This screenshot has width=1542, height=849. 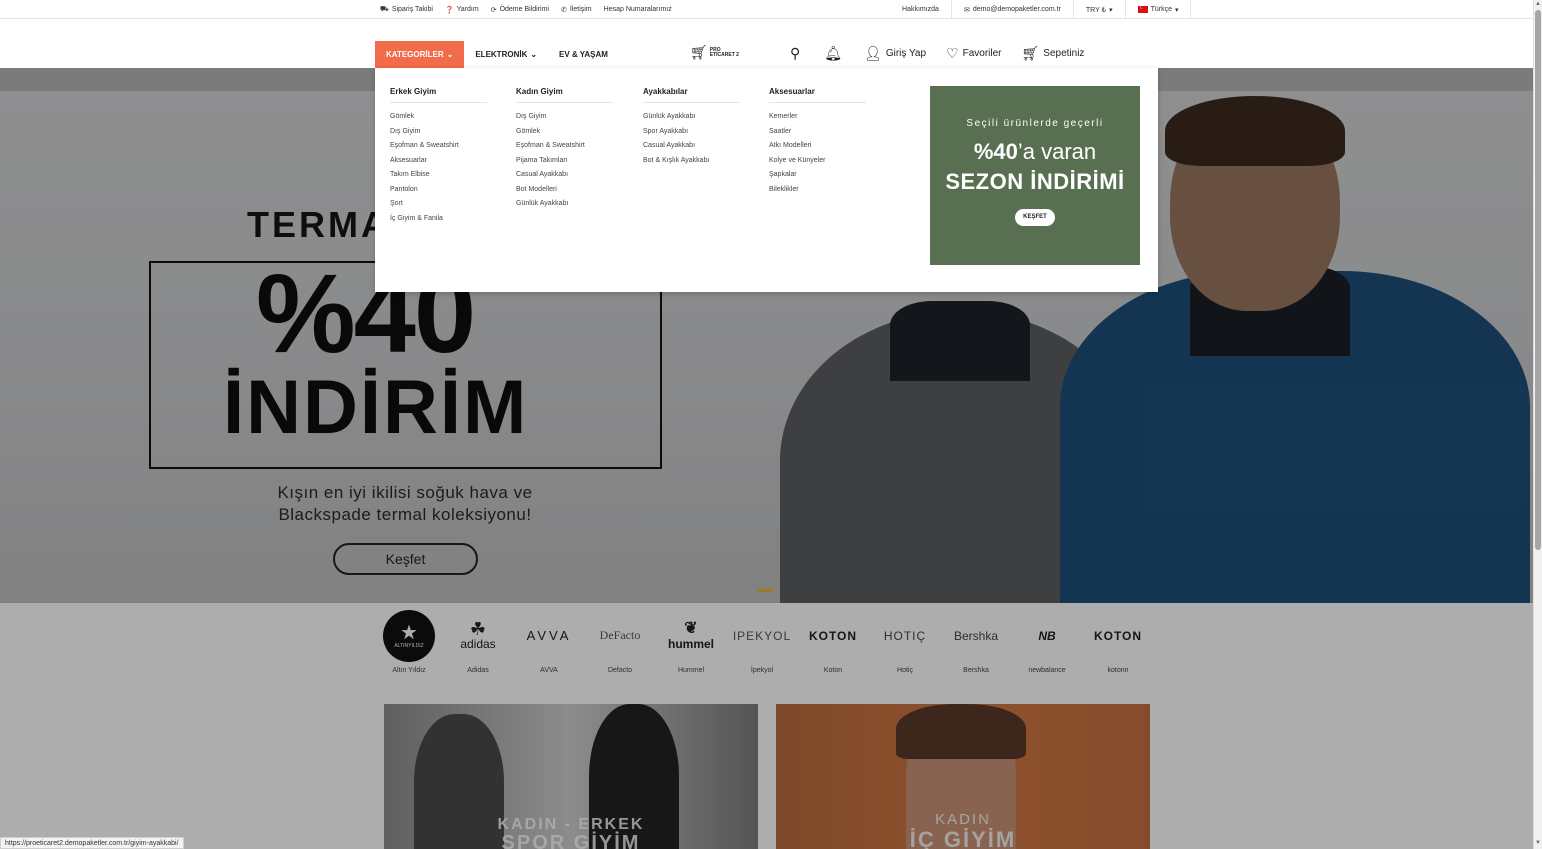 What do you see at coordinates (926, 9) in the screenshot?
I see `about-link: Hakkımızda` at bounding box center [926, 9].